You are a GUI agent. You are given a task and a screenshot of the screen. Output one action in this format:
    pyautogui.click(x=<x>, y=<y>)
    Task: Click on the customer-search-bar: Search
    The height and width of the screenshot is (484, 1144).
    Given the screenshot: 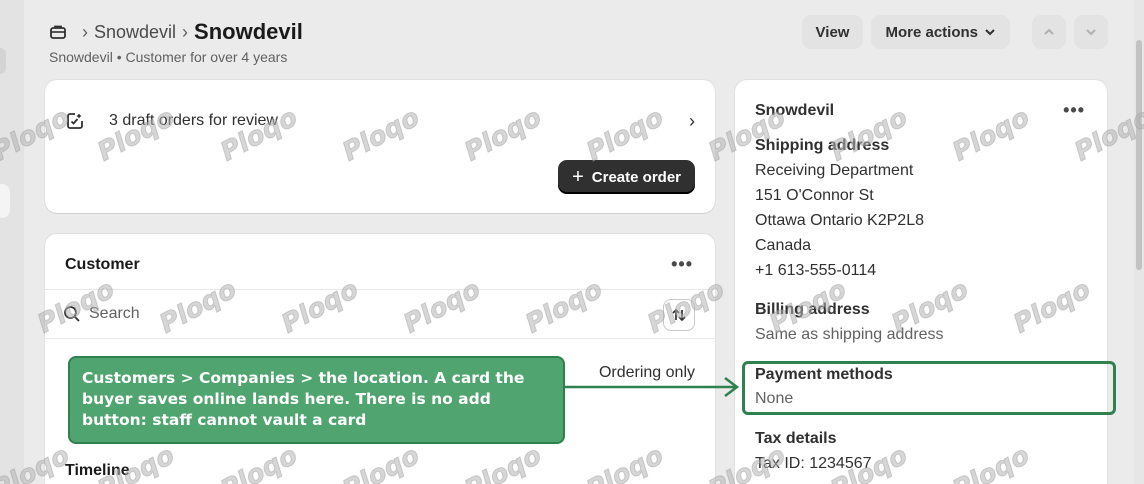 What is the action you would take?
    pyautogui.click(x=380, y=314)
    